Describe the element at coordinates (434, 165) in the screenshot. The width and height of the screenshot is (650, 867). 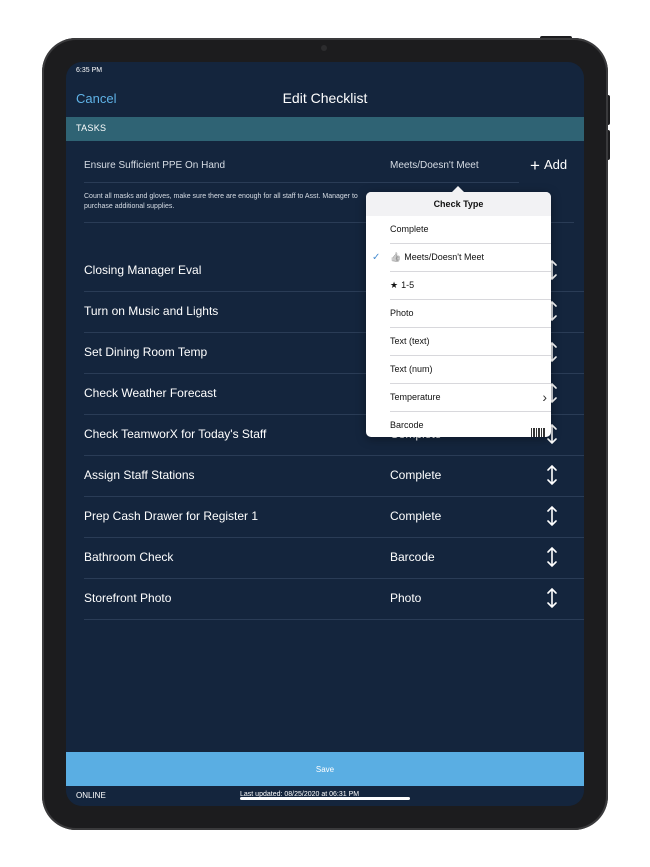
I see `task-check-type: Meets/Doesn't Meet` at that location.